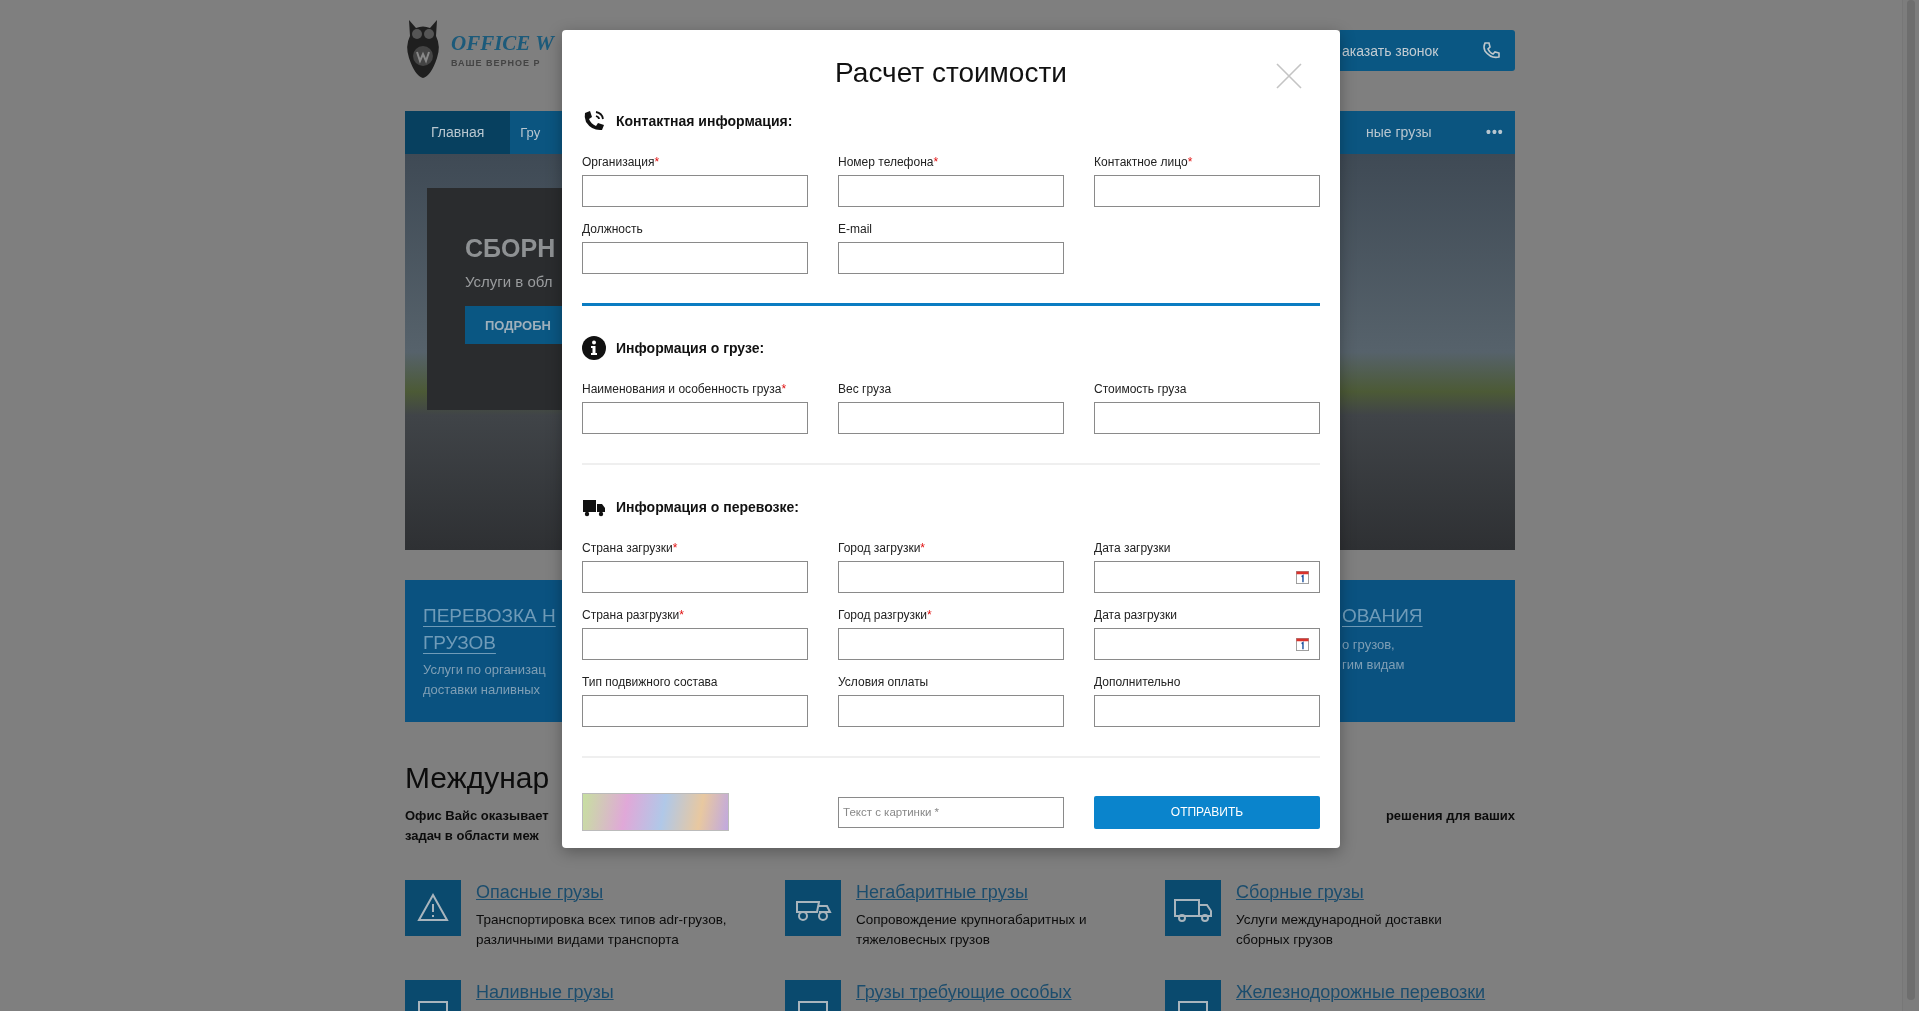  What do you see at coordinates (1289, 76) in the screenshot?
I see `close-icon` at bounding box center [1289, 76].